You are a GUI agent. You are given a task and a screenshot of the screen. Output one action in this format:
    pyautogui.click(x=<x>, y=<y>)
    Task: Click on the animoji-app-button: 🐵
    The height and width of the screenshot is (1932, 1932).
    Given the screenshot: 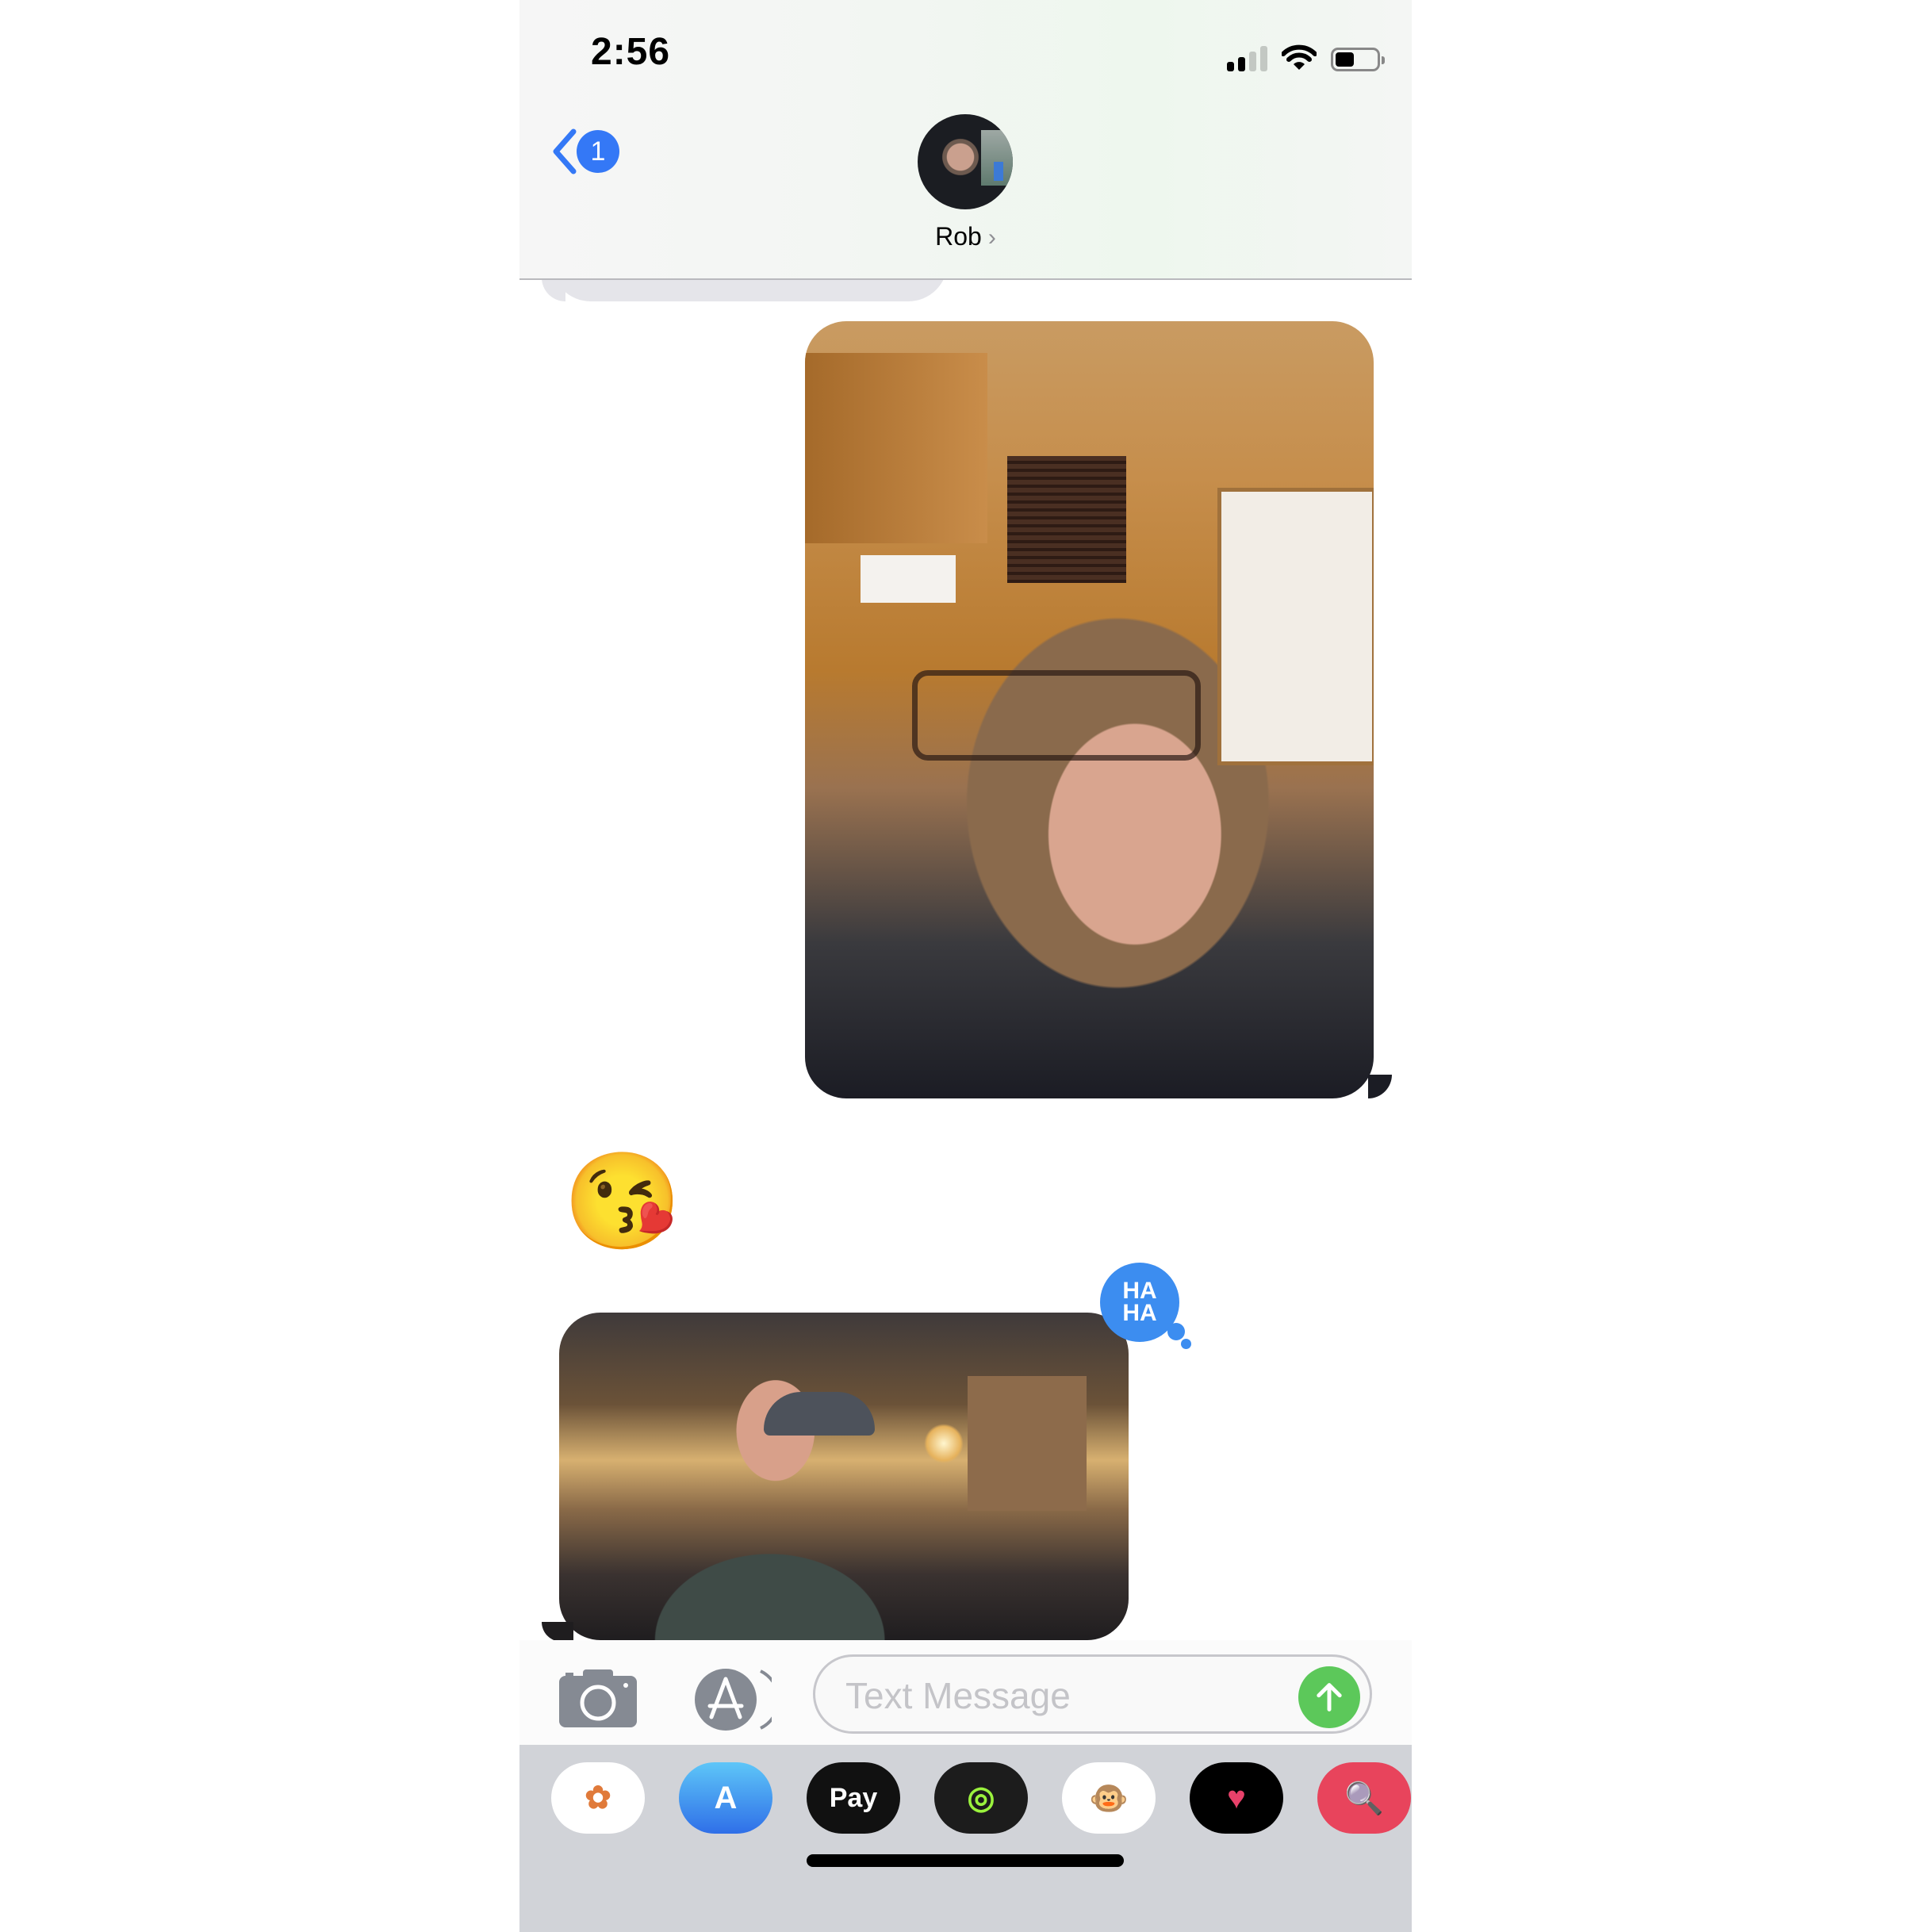 What is the action you would take?
    pyautogui.click(x=1109, y=1798)
    